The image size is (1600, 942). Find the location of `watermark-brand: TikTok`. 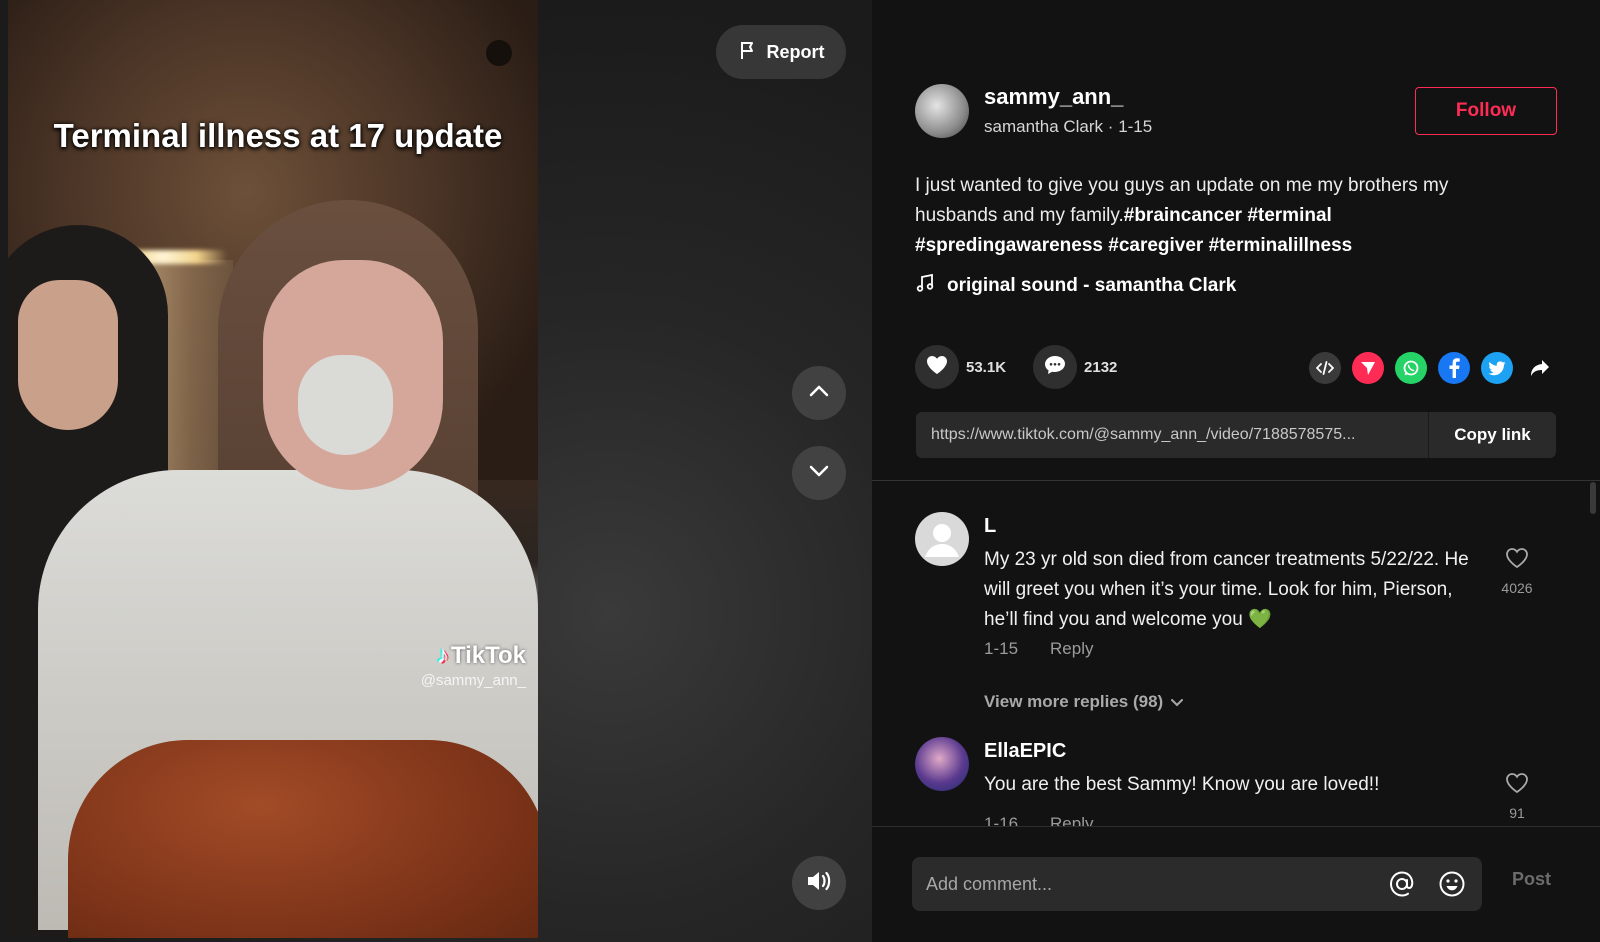

watermark-brand: TikTok is located at coordinates (488, 655).